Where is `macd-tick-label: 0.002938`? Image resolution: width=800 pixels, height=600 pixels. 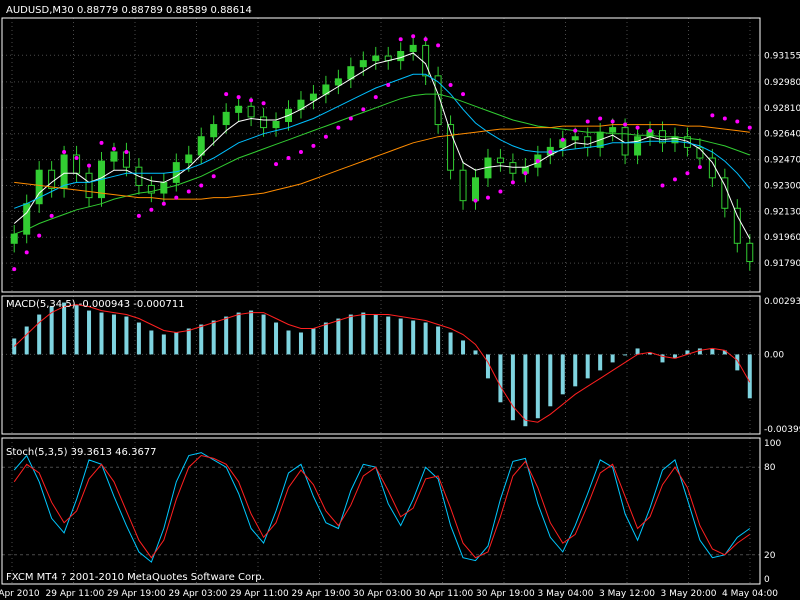
macd-tick-label: 0.002938 is located at coordinates (782, 302).